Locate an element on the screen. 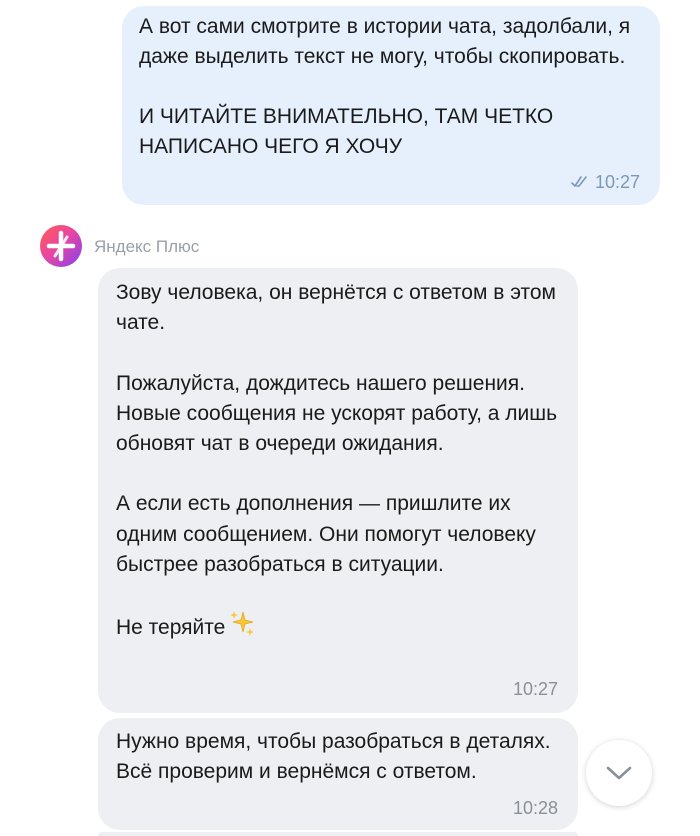  message-meta: 10:28 is located at coordinates (535, 808).